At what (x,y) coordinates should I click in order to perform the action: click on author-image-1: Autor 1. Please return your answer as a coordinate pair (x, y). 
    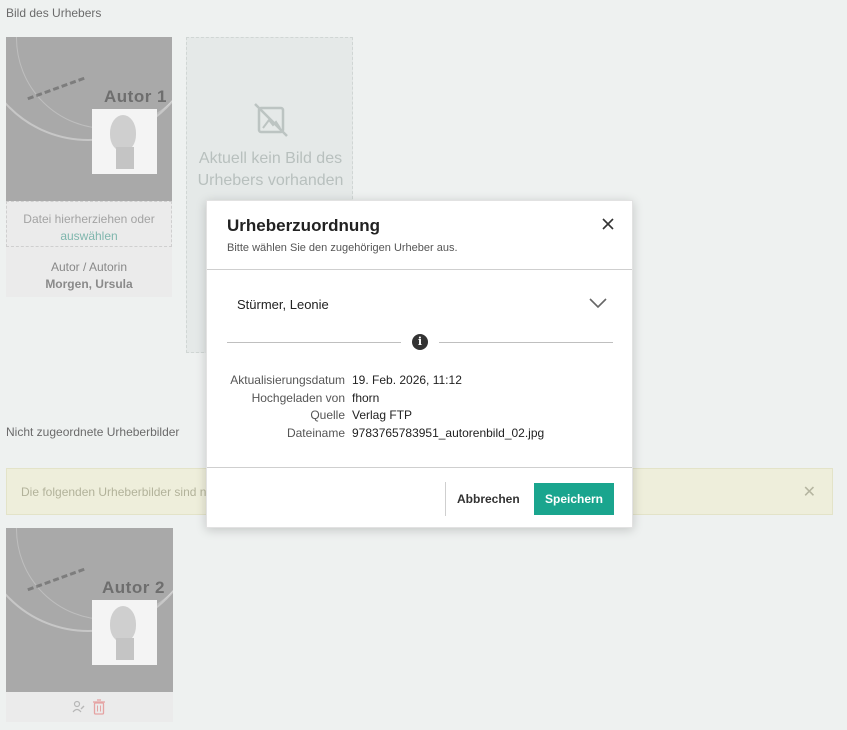
    Looking at the image, I should click on (89, 119).